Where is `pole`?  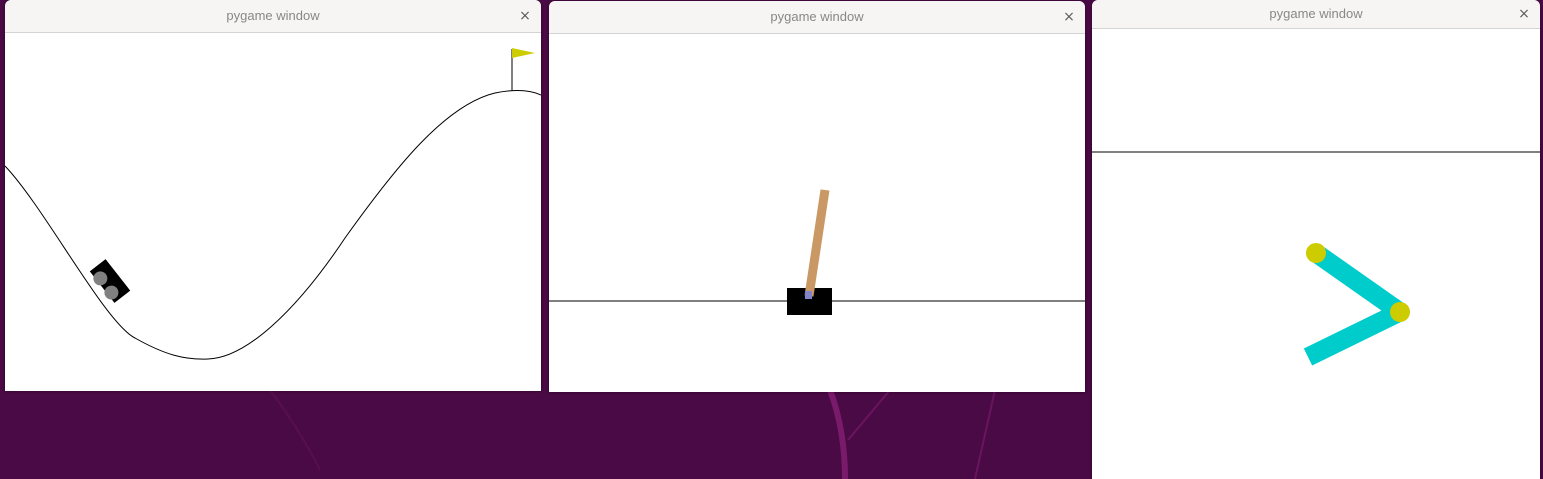 pole is located at coordinates (817, 243).